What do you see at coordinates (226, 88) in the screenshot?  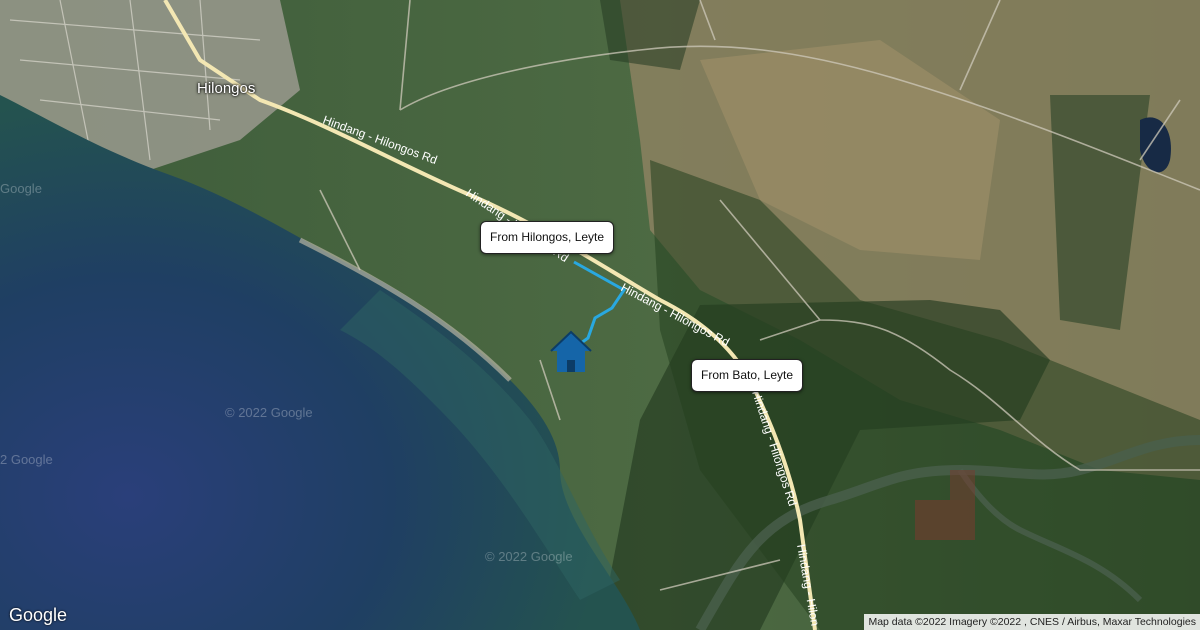 I see `town-label: Hilongos` at bounding box center [226, 88].